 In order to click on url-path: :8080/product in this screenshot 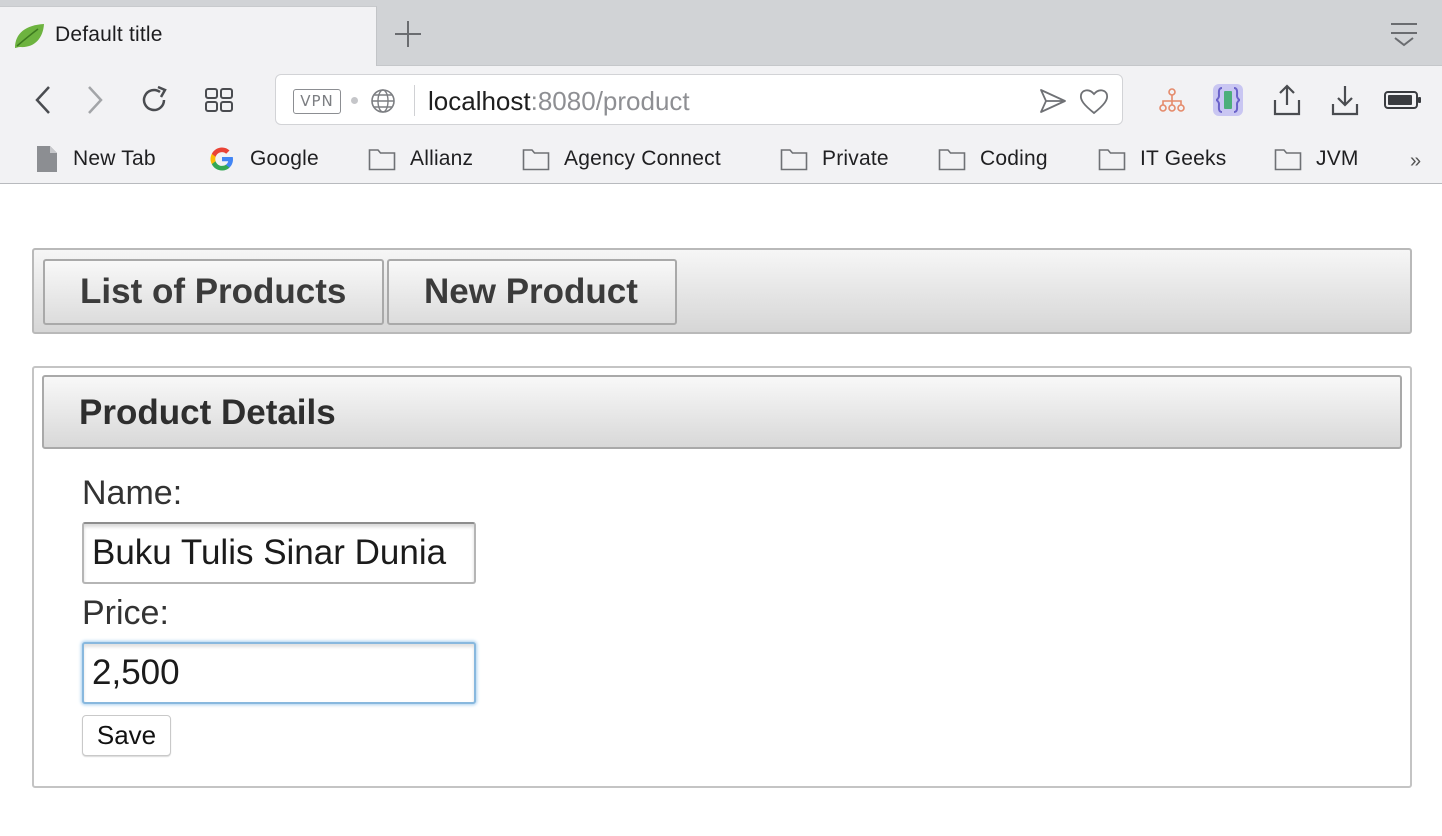, I will do `click(610, 101)`.